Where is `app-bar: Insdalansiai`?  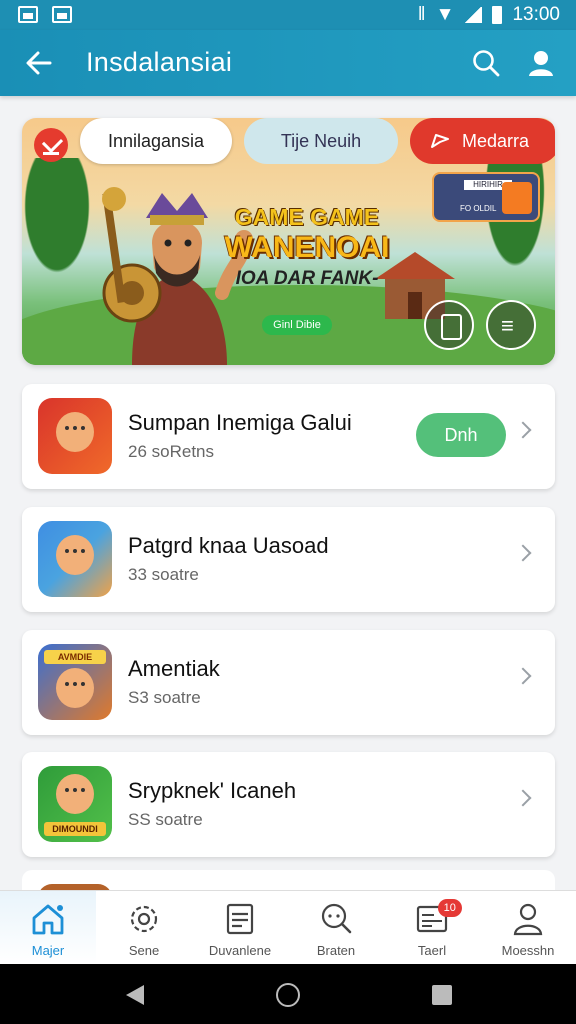 app-bar: Insdalansiai is located at coordinates (288, 63).